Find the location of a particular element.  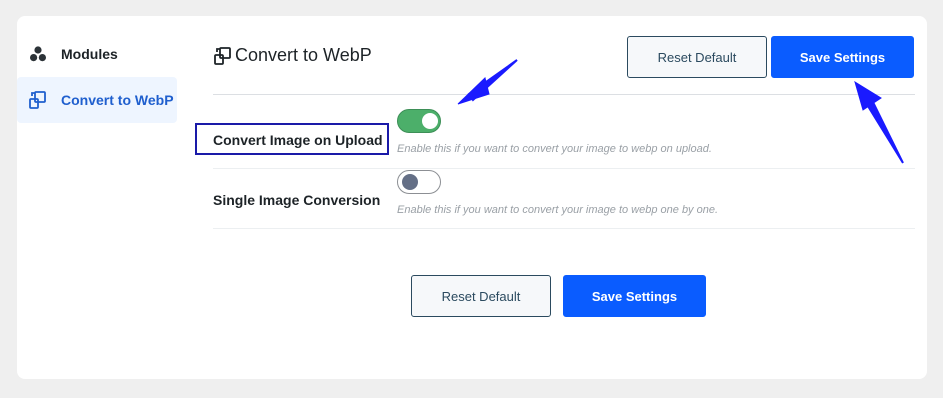

sidebar-item-convert-to-webp: Convert to WebP is located at coordinates (97, 100).